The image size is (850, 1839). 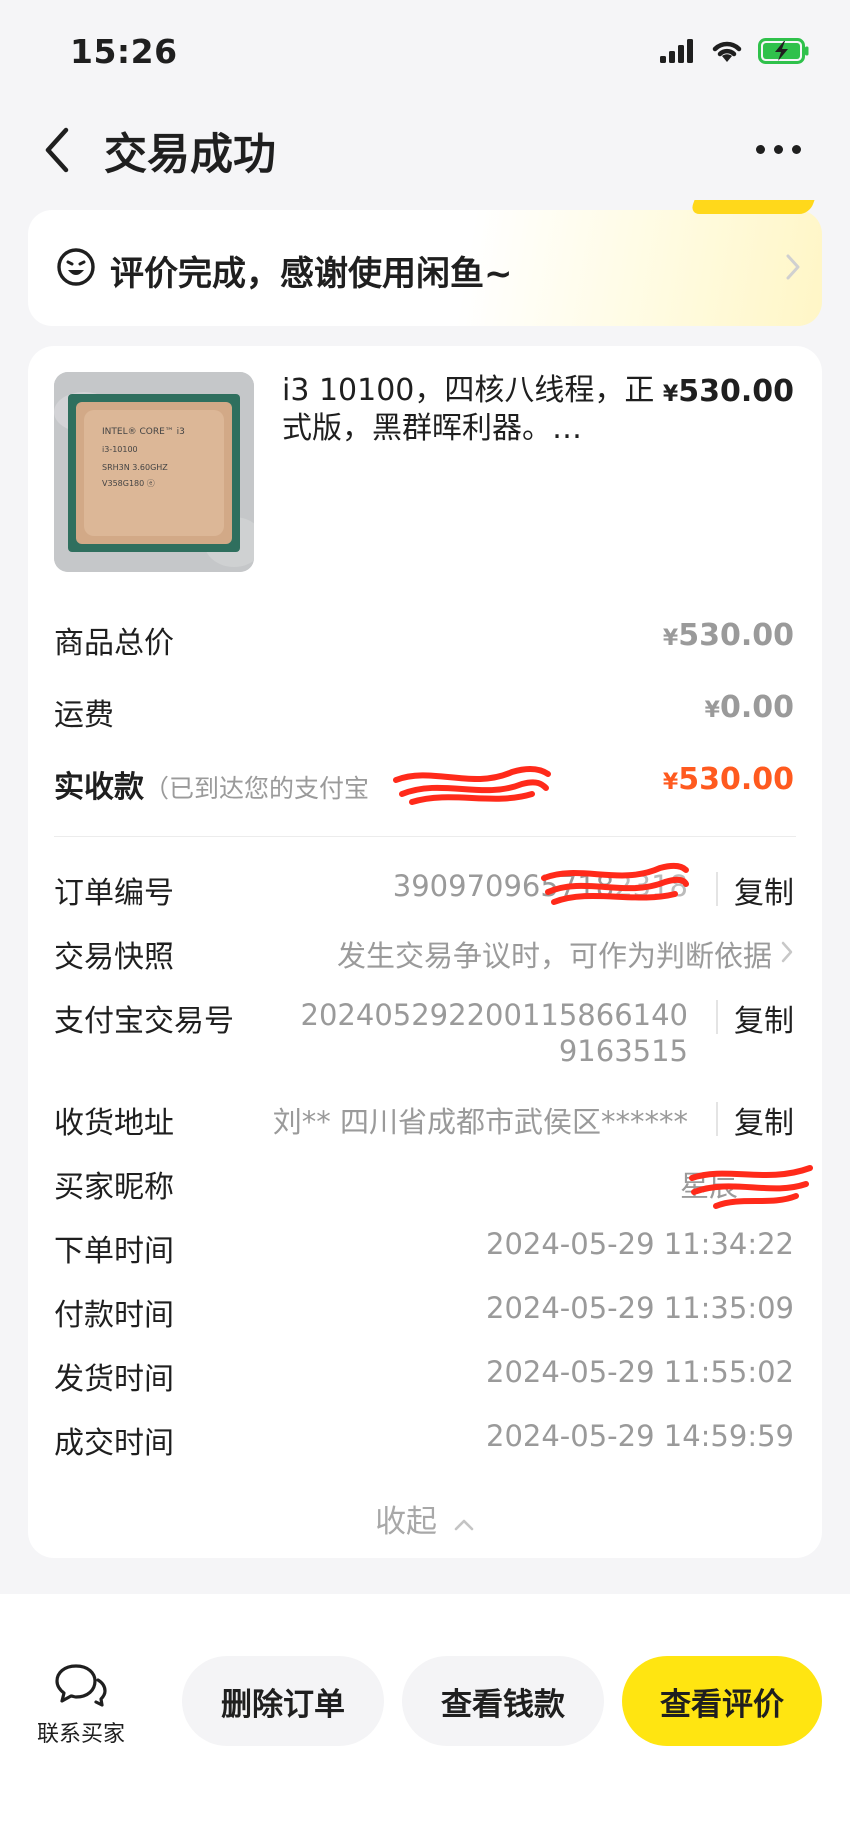 What do you see at coordinates (114, 1251) in the screenshot?
I see `order-time-label: 下单时间` at bounding box center [114, 1251].